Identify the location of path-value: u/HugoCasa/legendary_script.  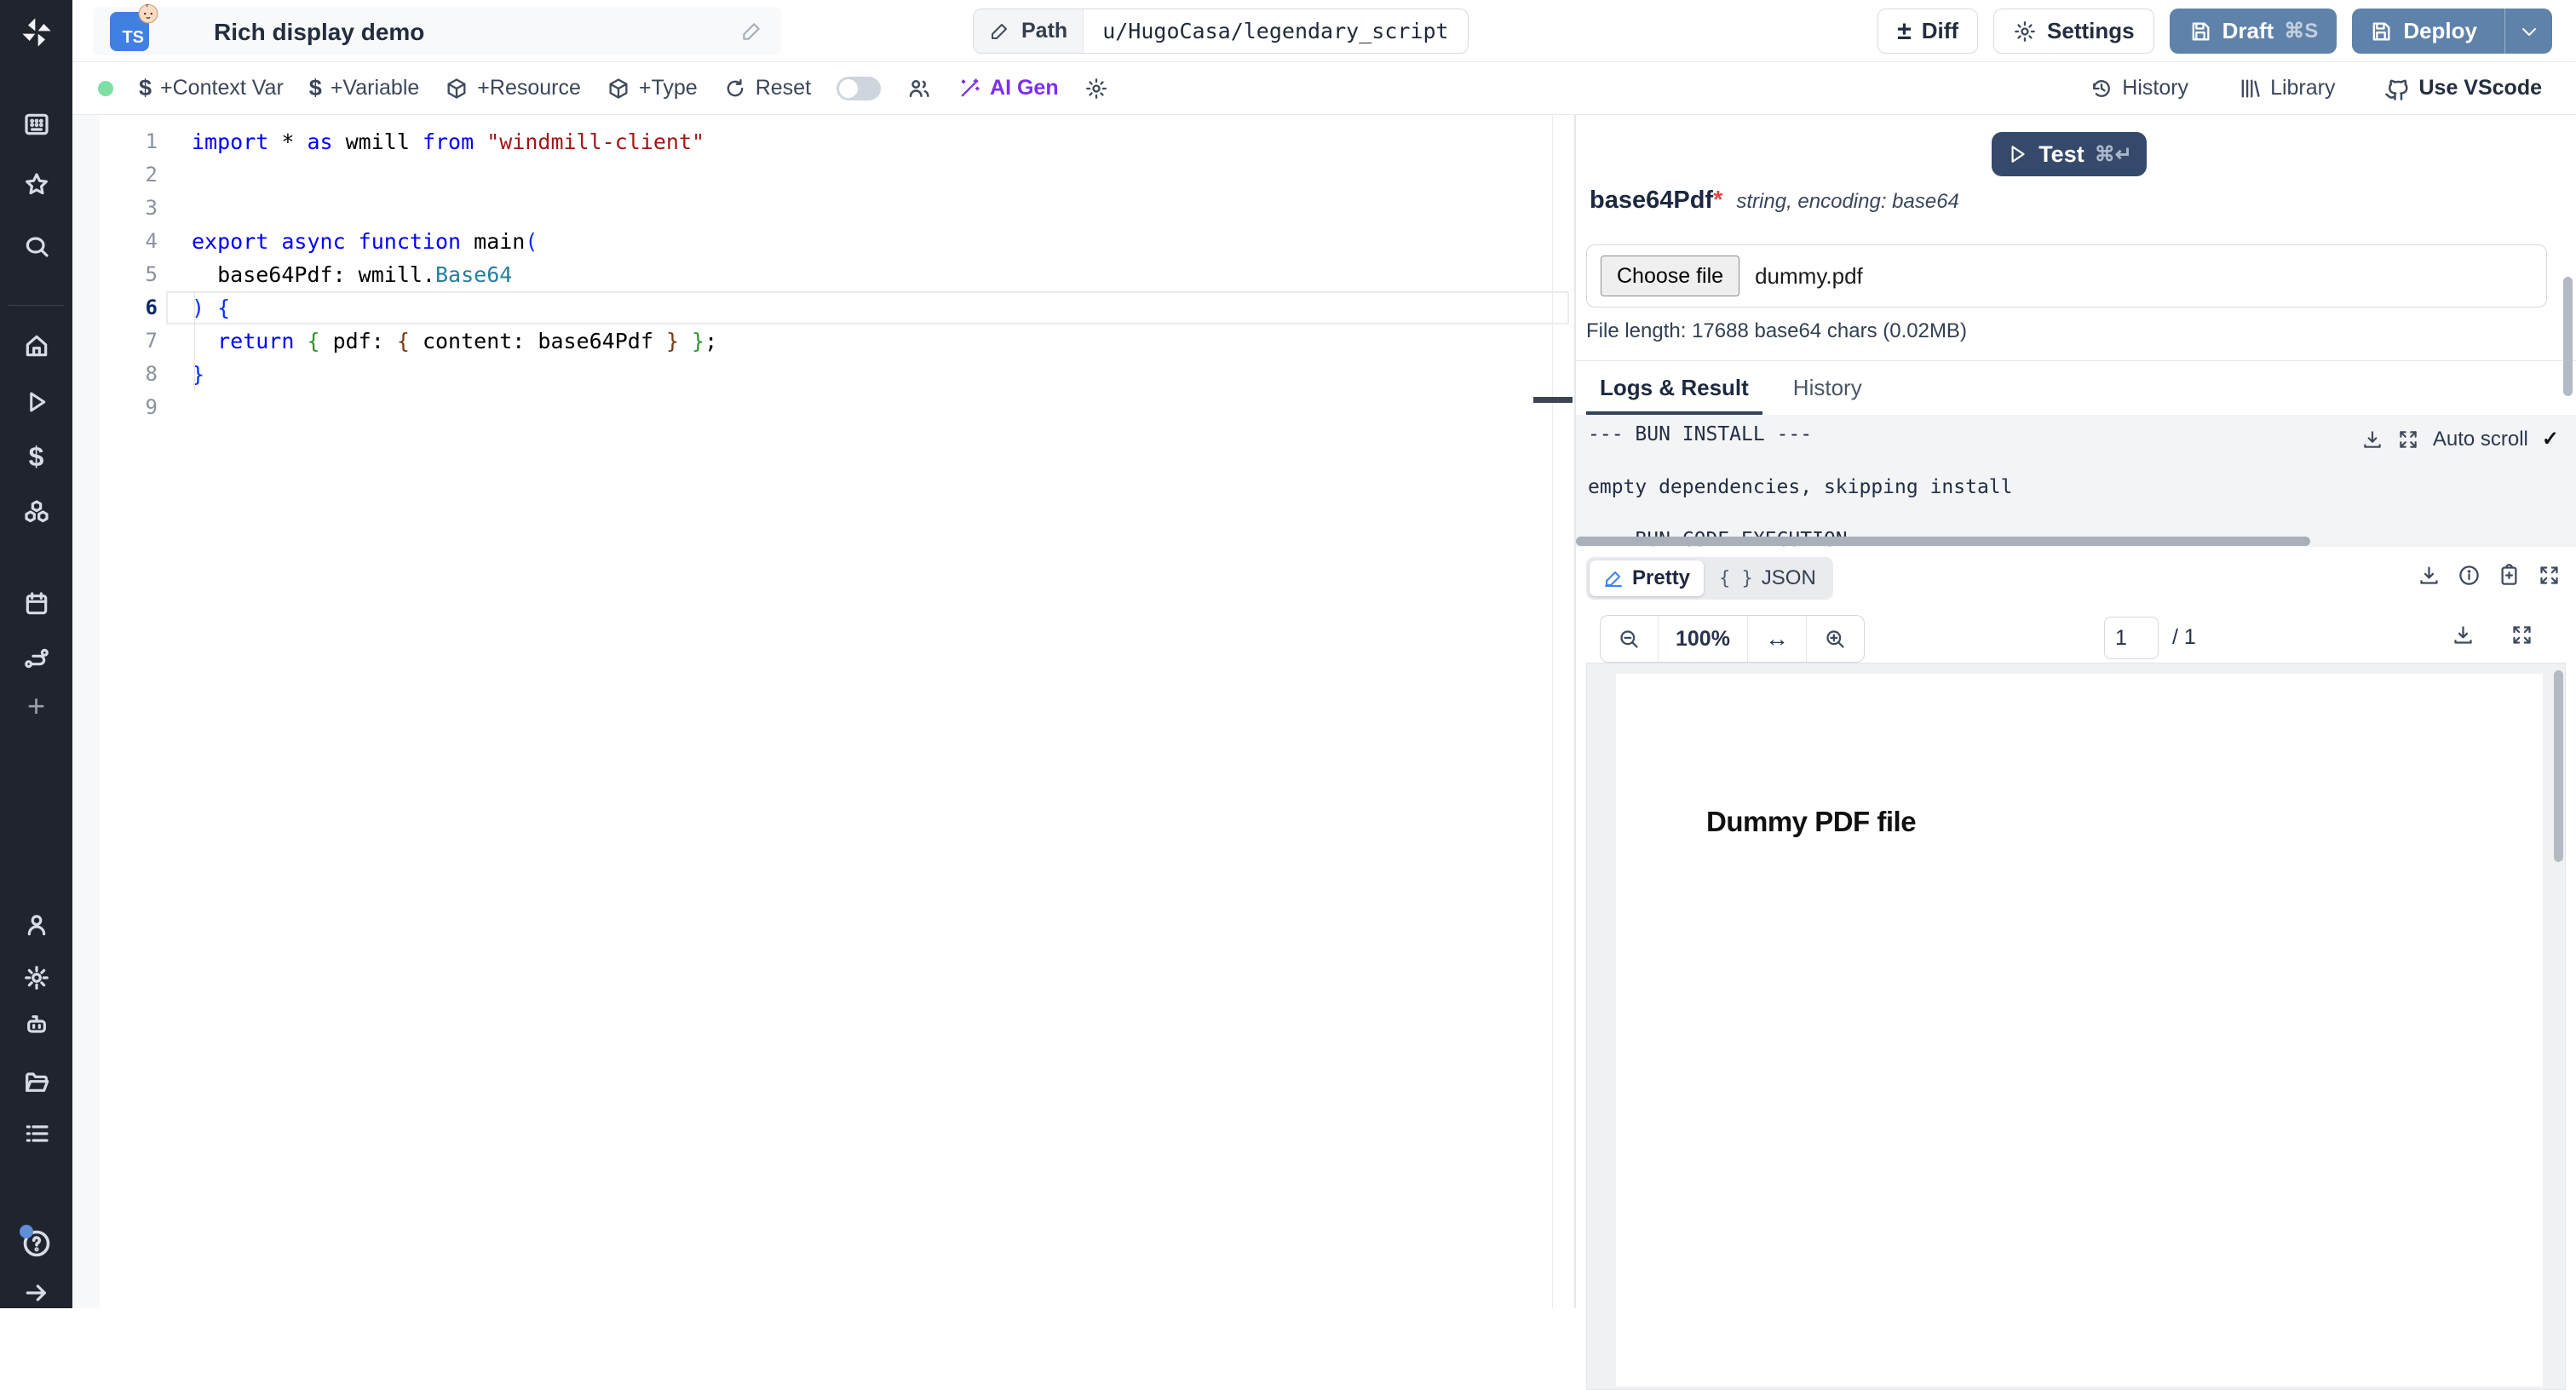
(1276, 31).